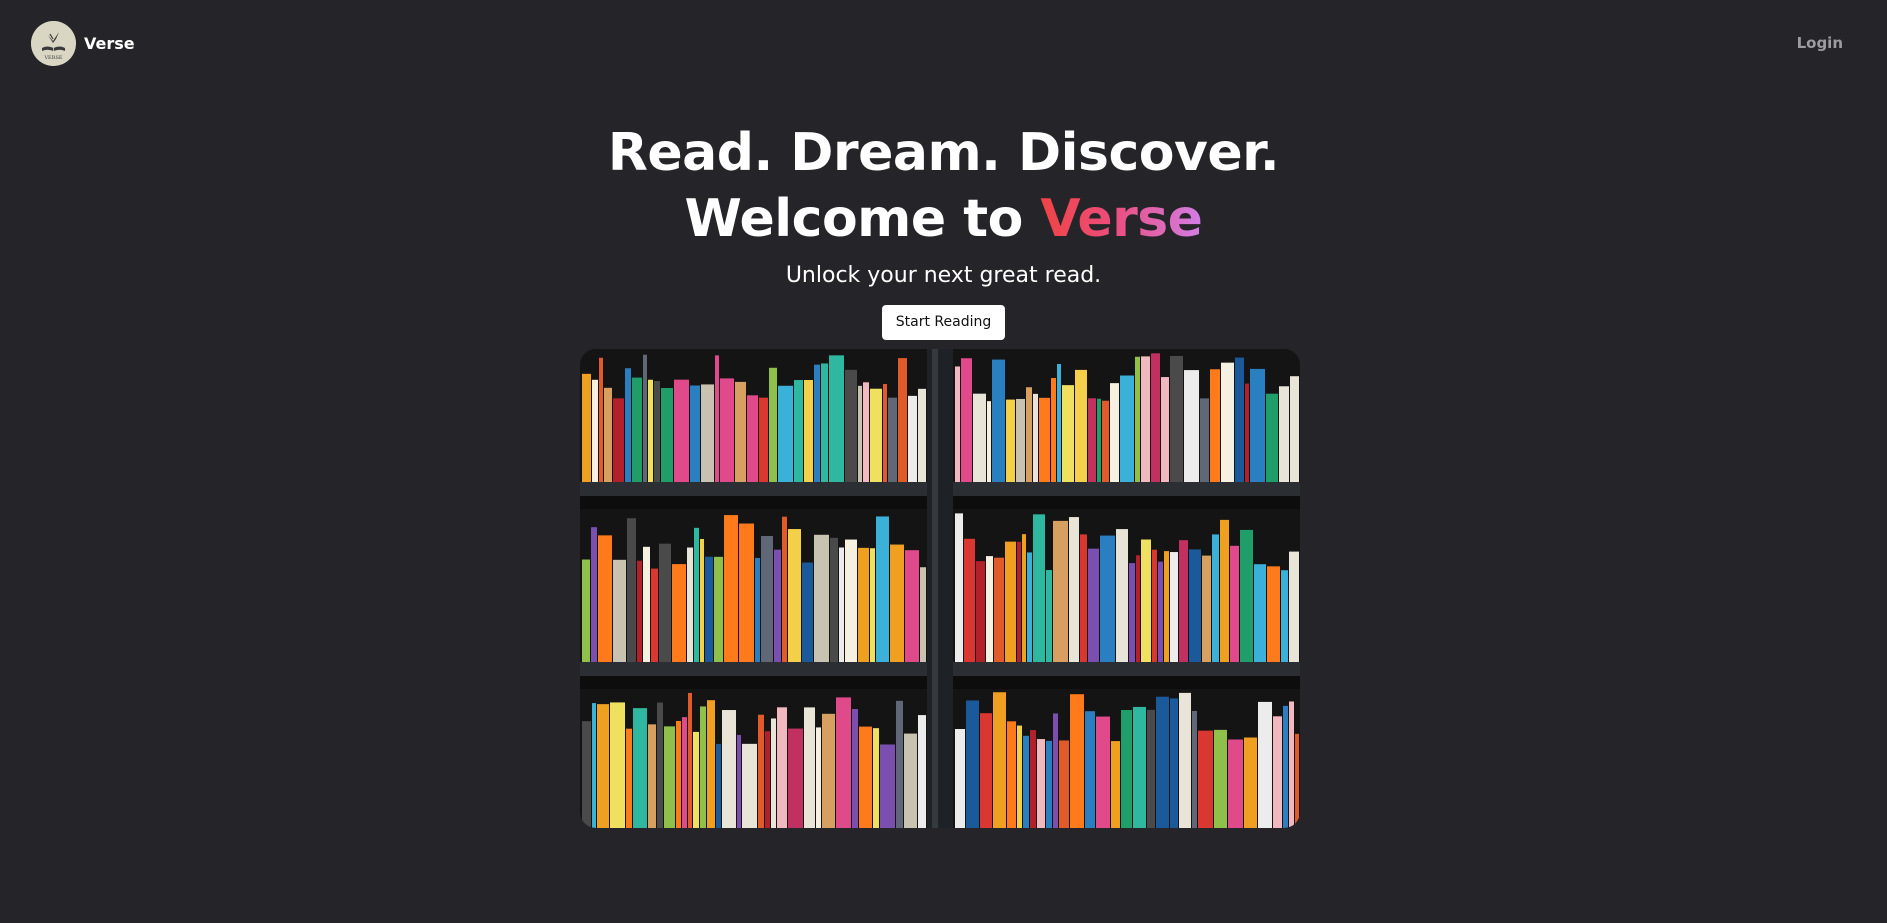 This screenshot has width=1887, height=923. I want to click on login-link: Login, so click(1820, 43).